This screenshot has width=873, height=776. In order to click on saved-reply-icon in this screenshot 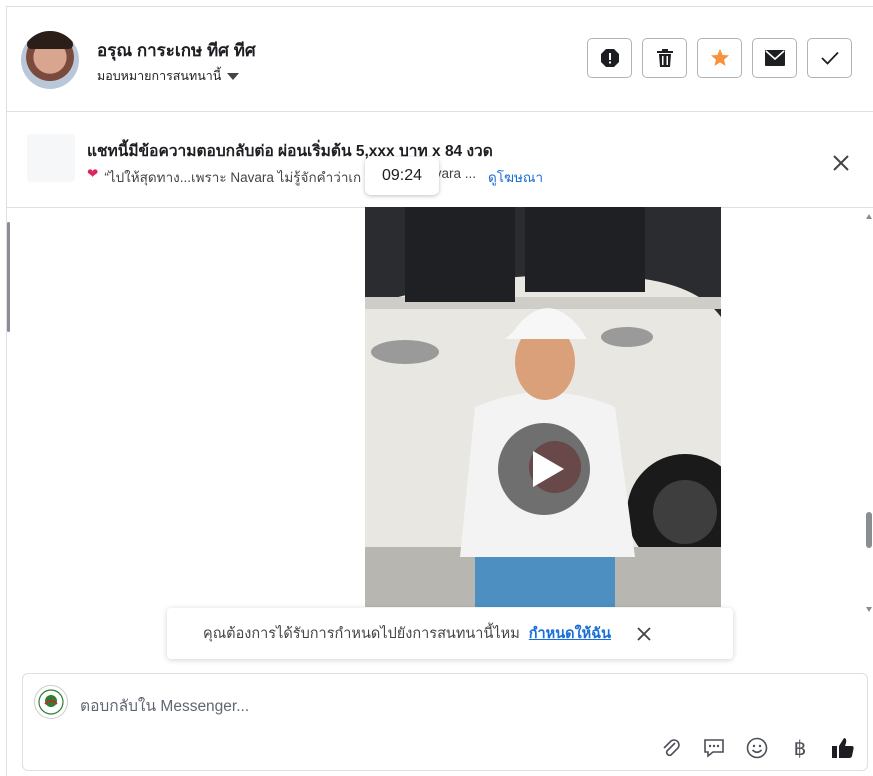, I will do `click(714, 748)`.